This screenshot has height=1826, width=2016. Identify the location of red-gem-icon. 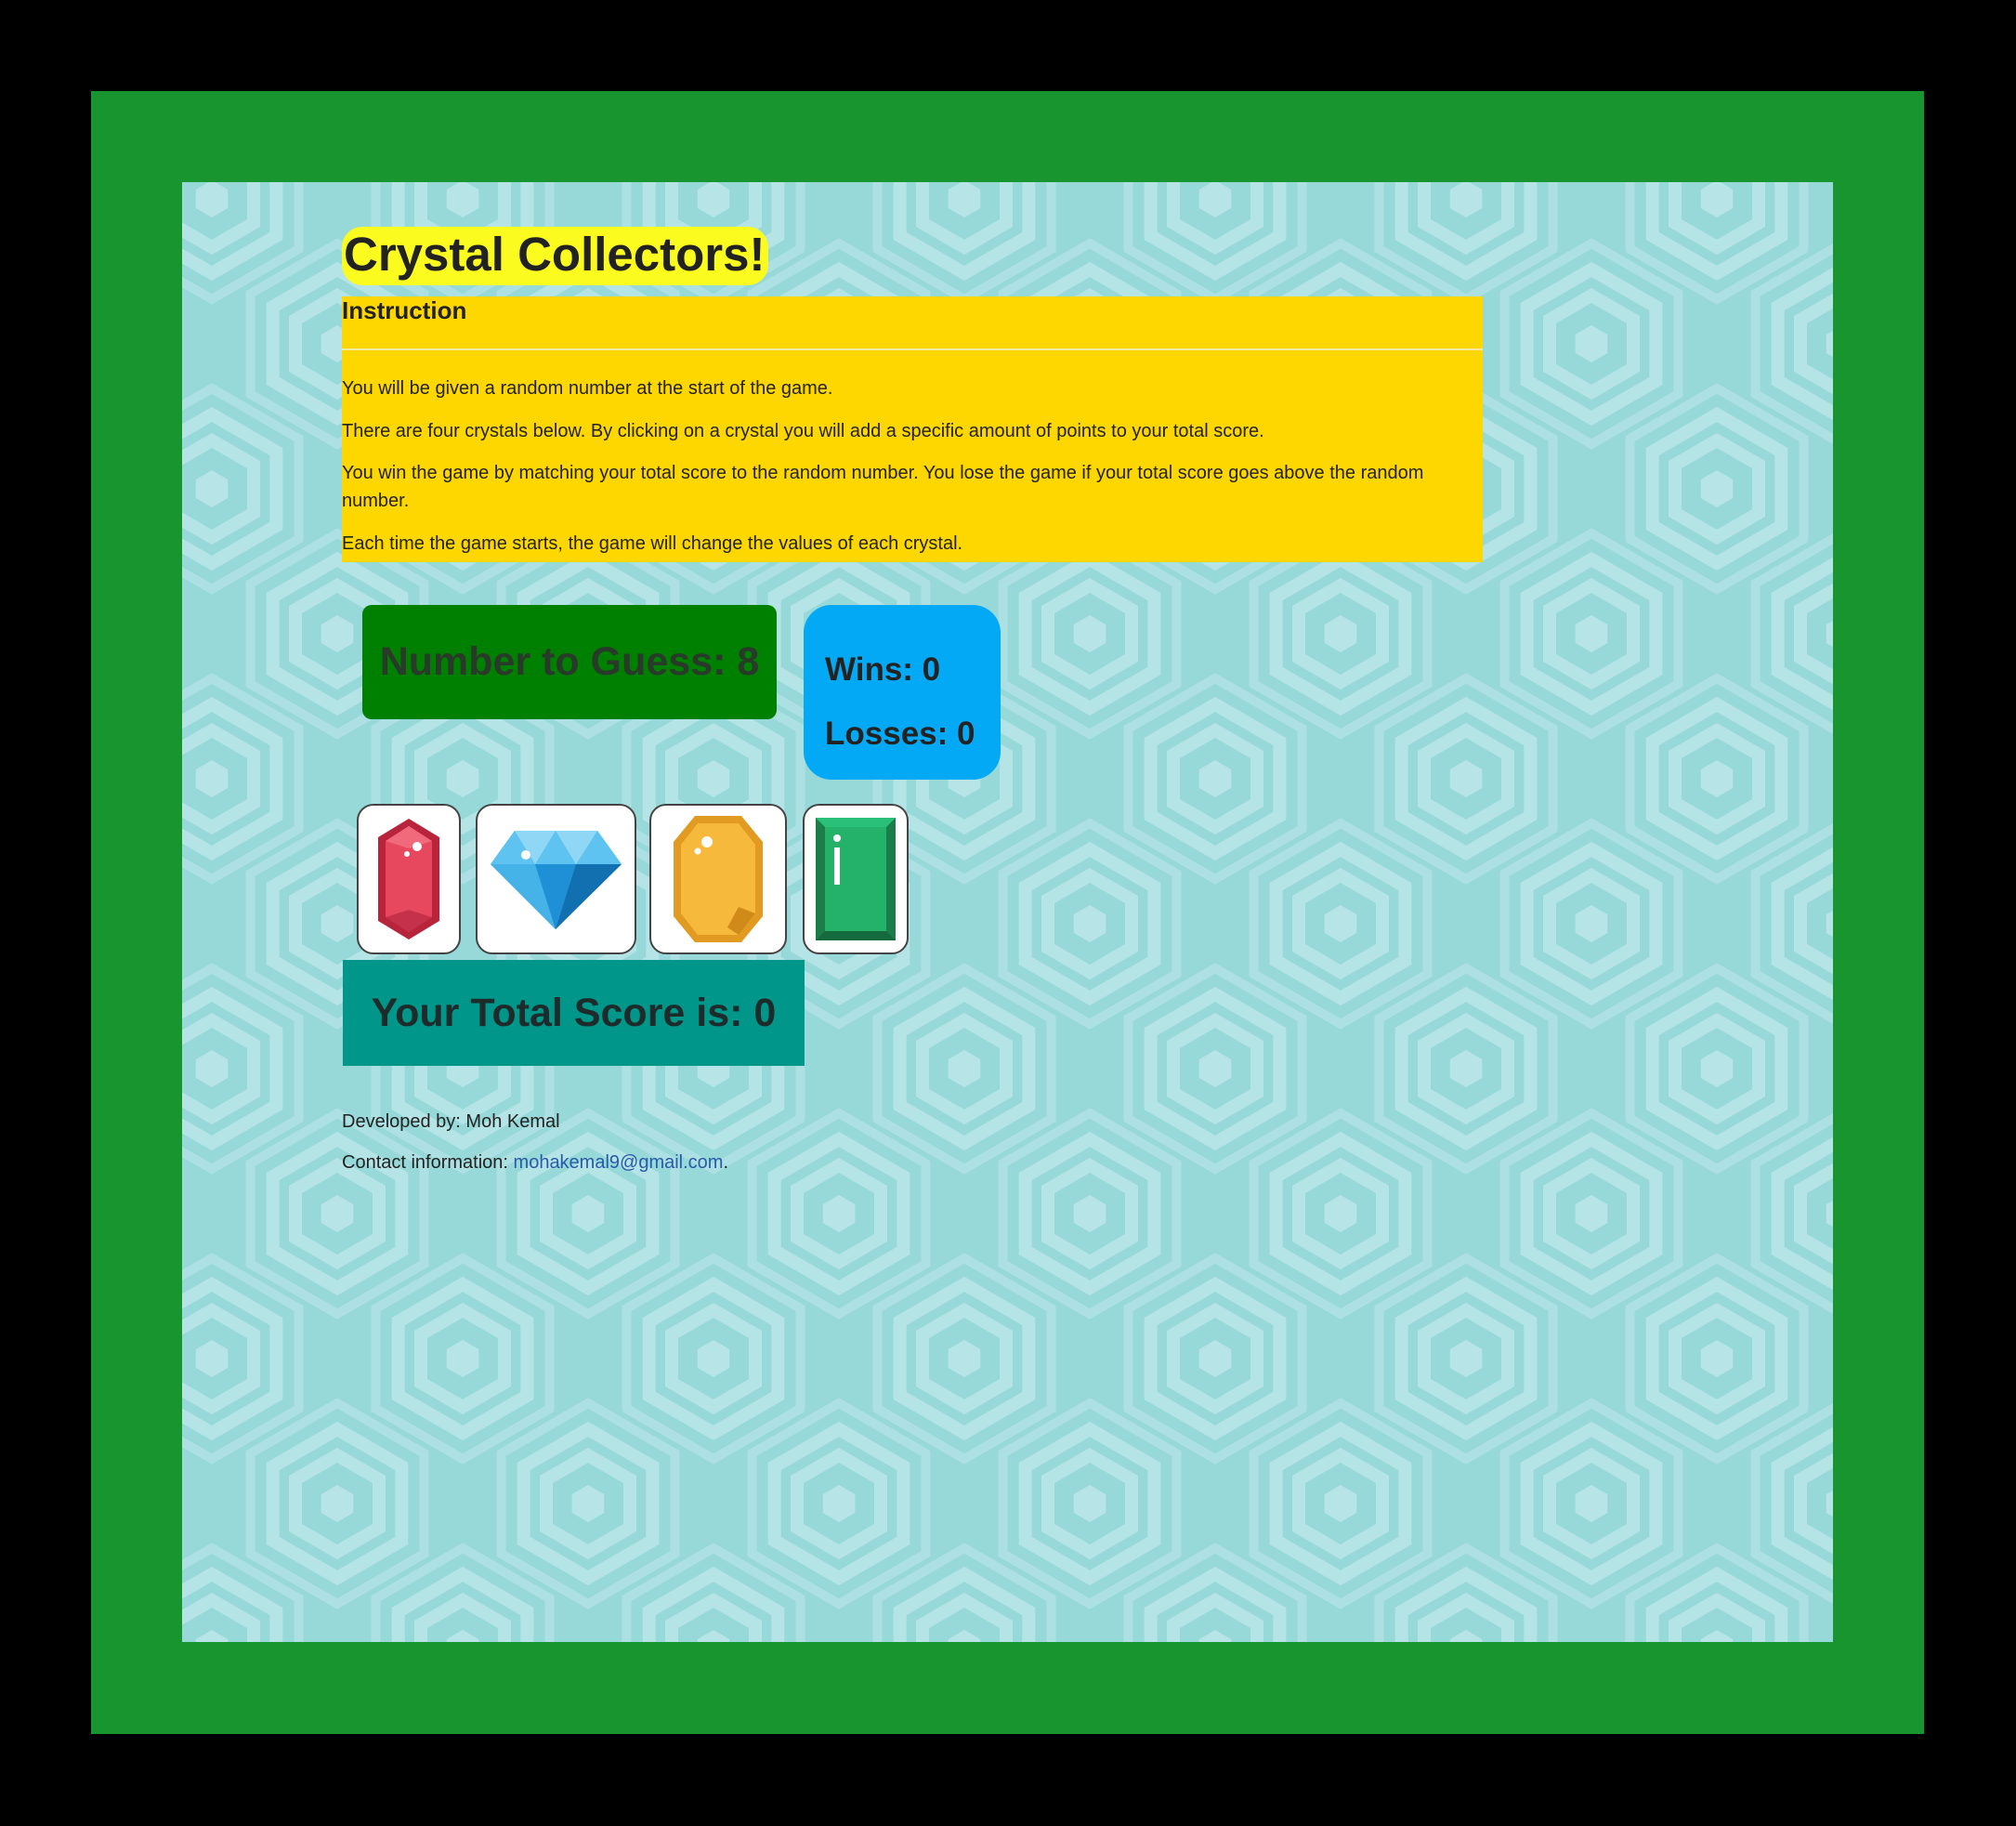
(408, 879).